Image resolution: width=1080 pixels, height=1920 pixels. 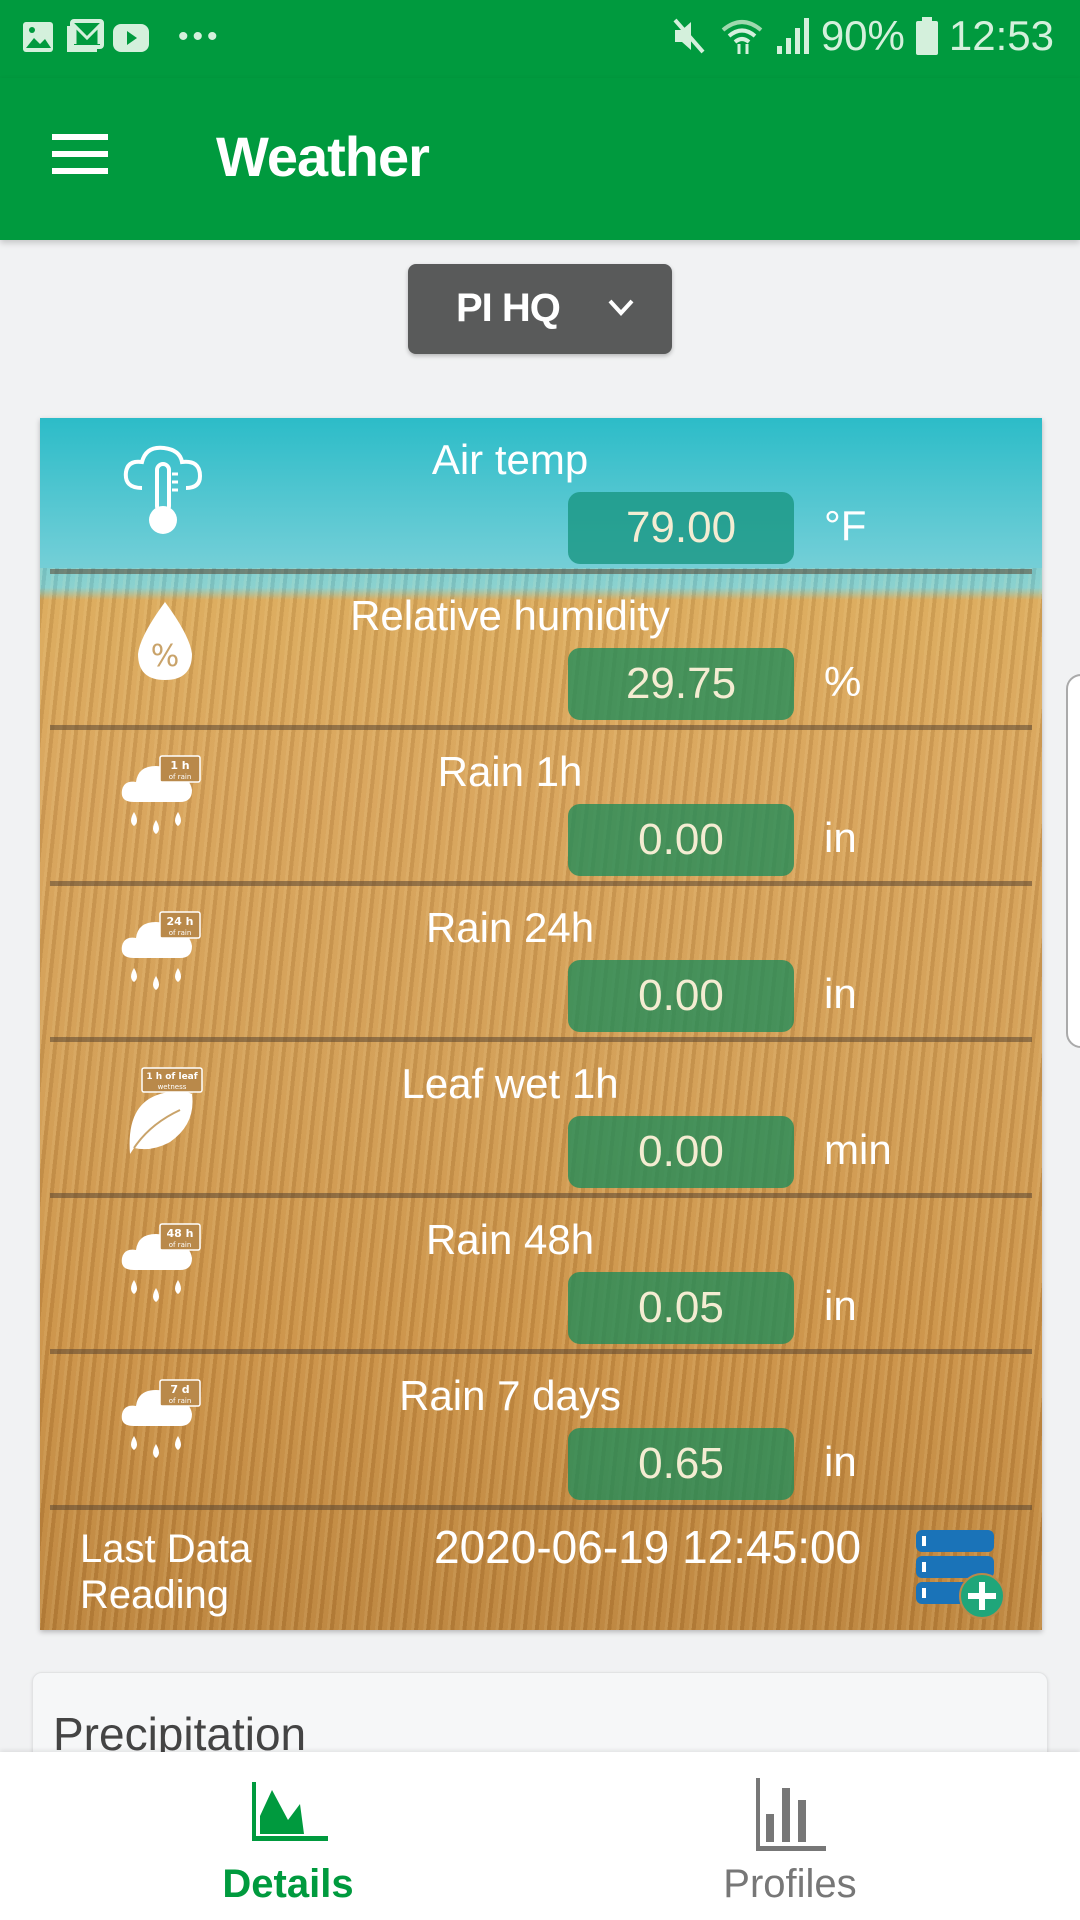 What do you see at coordinates (131, 38) in the screenshot?
I see `youtube-icon` at bounding box center [131, 38].